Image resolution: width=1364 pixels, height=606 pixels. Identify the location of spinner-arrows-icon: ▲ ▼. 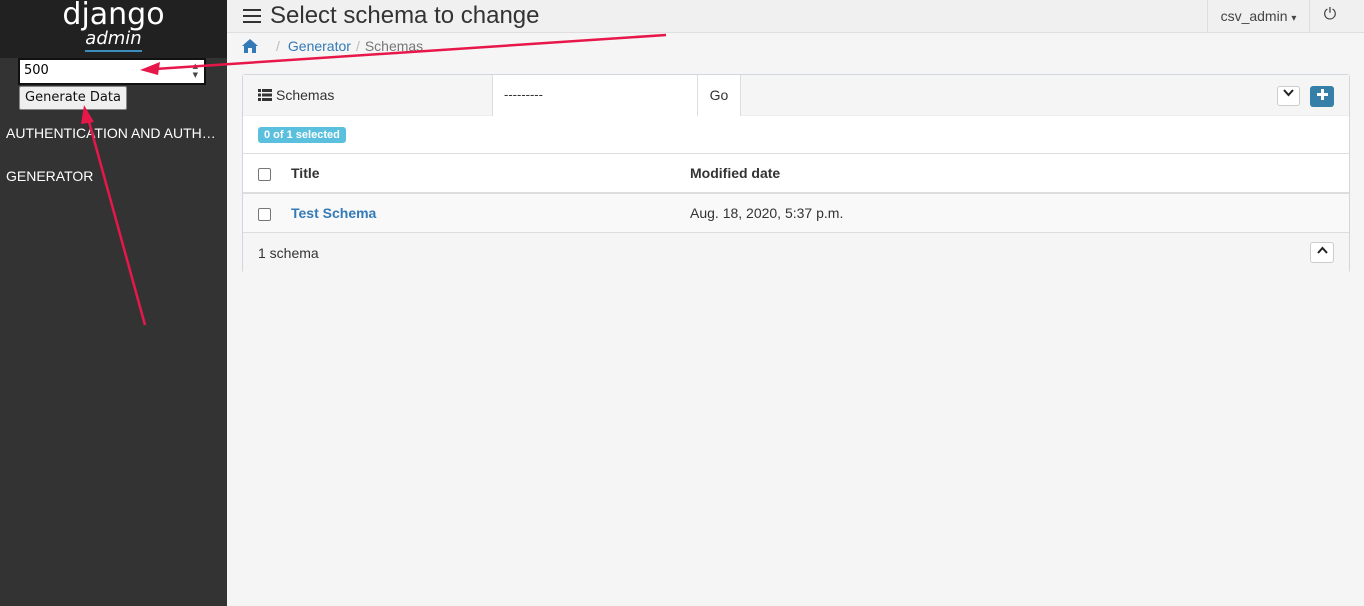
(195, 71).